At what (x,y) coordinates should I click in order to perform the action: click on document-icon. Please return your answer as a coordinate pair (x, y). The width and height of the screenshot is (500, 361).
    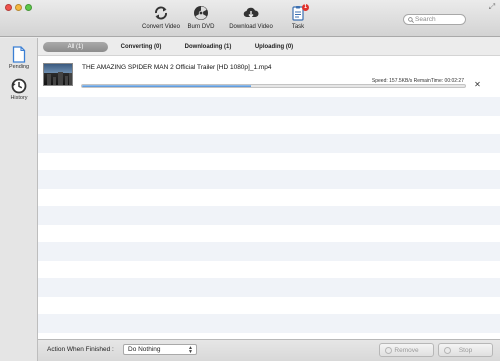
    Looking at the image, I should click on (19, 54).